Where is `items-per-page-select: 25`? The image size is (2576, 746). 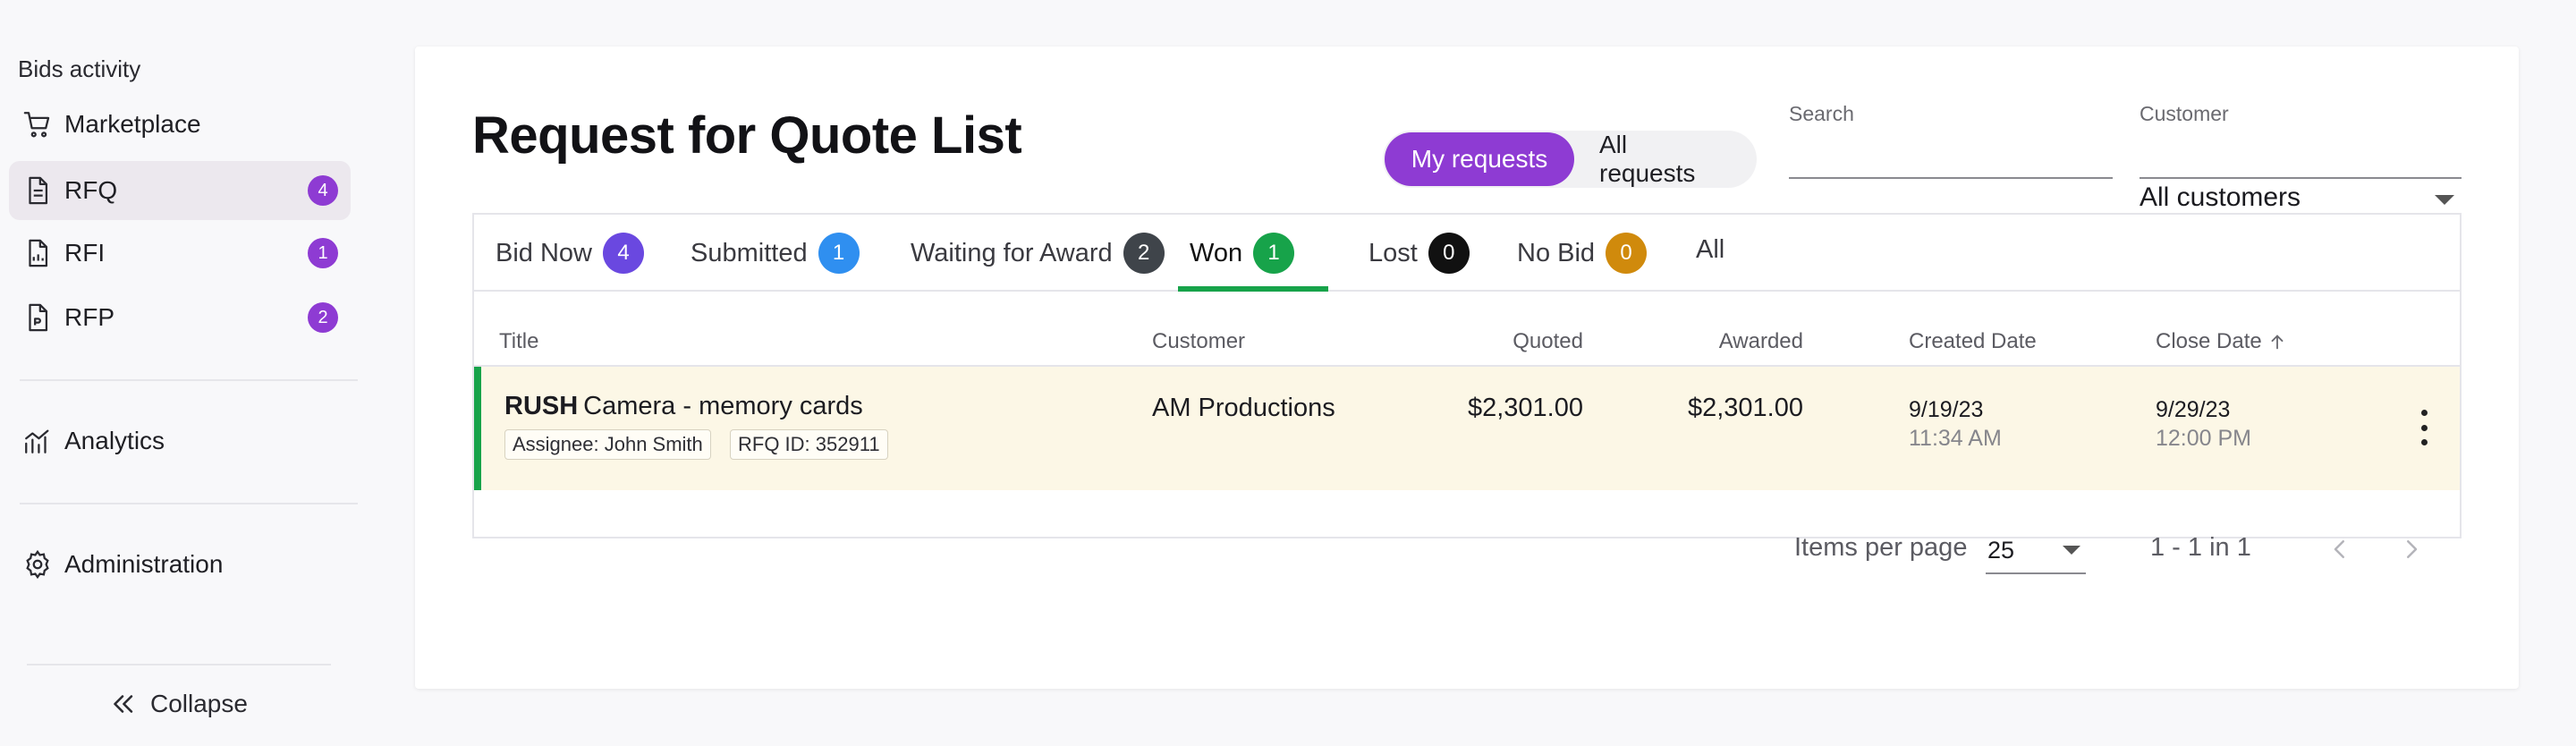
items-per-page-select: 25 is located at coordinates (2000, 551).